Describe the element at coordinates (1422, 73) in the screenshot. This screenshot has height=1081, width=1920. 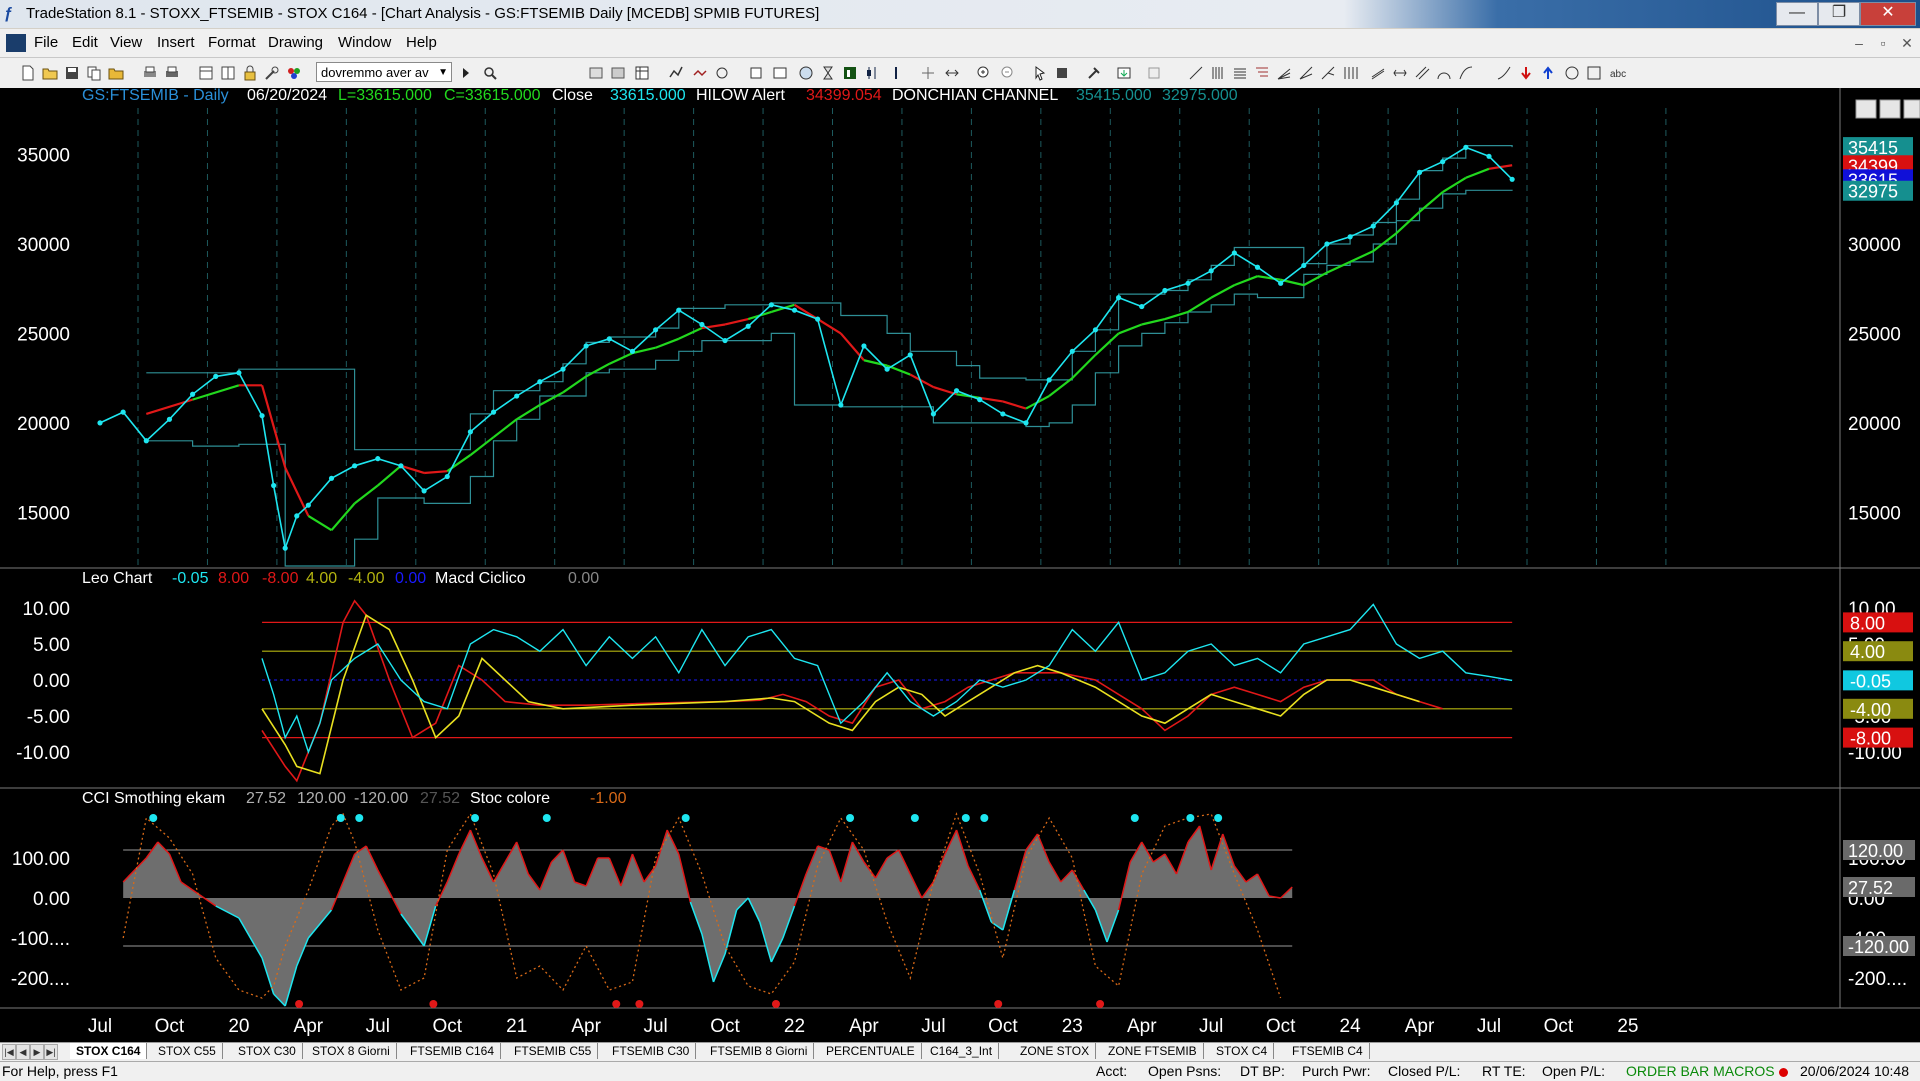
I see `parallel-lines-icon` at that location.